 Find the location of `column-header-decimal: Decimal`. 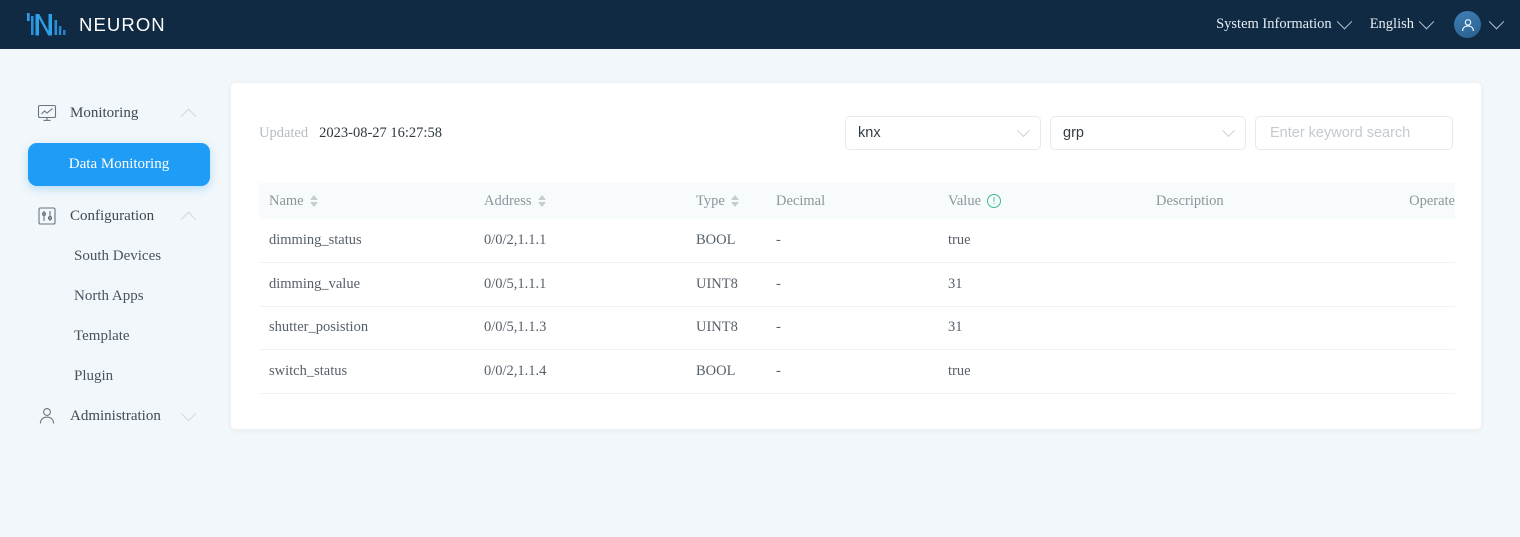

column-header-decimal: Decimal is located at coordinates (852, 201).